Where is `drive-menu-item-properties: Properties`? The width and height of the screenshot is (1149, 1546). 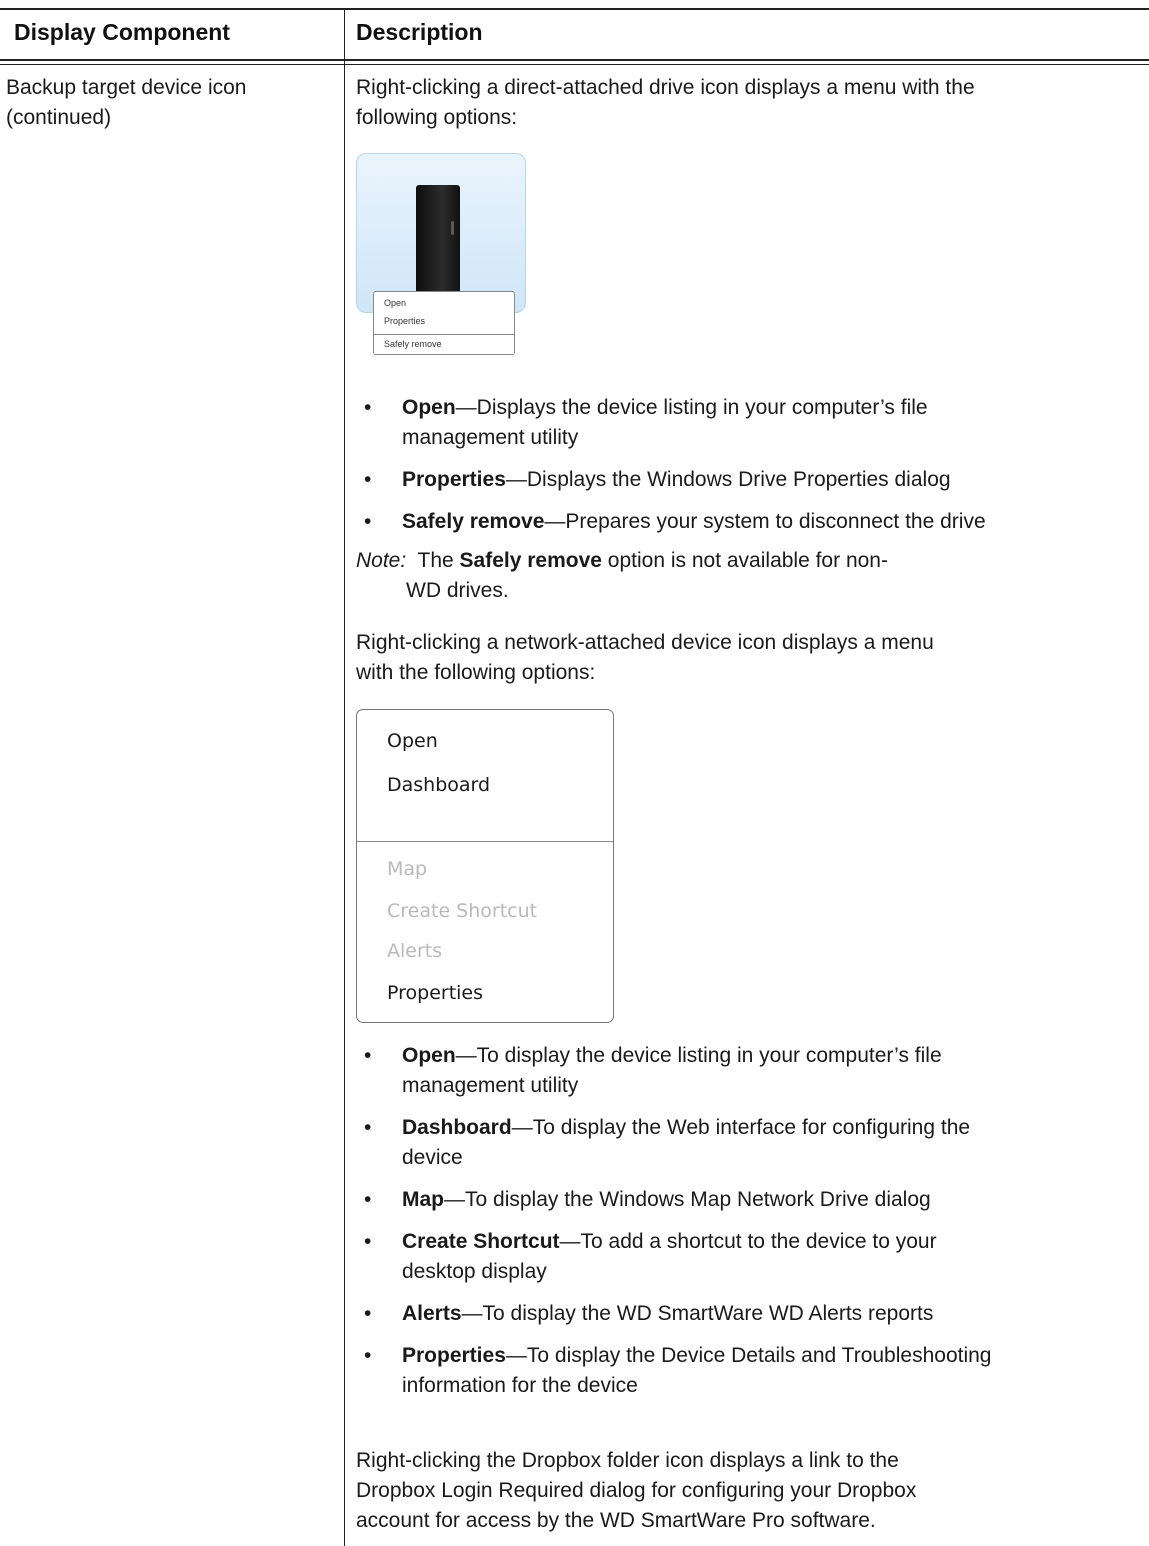 drive-menu-item-properties: Properties is located at coordinates (444, 321).